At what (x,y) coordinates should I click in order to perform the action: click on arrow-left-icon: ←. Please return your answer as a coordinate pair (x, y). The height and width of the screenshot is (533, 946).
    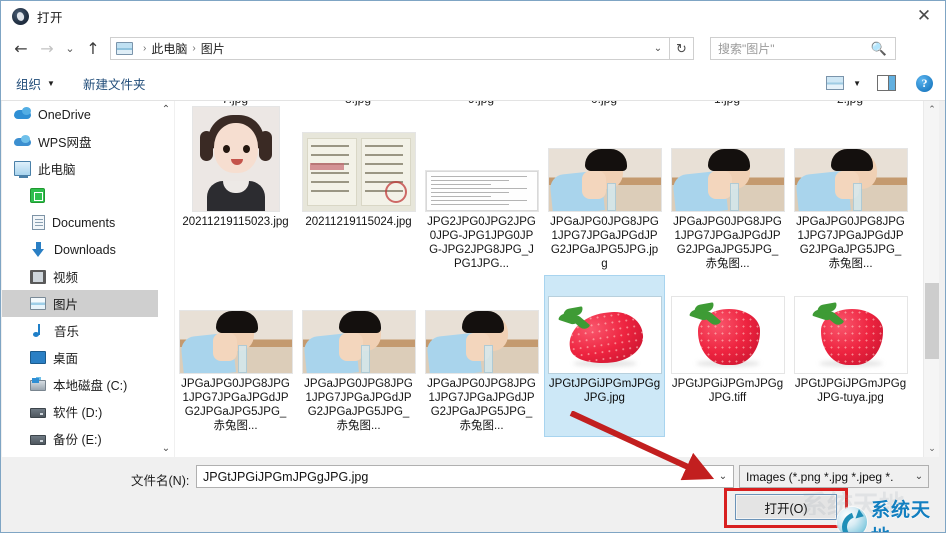
    Looking at the image, I should click on (21, 49).